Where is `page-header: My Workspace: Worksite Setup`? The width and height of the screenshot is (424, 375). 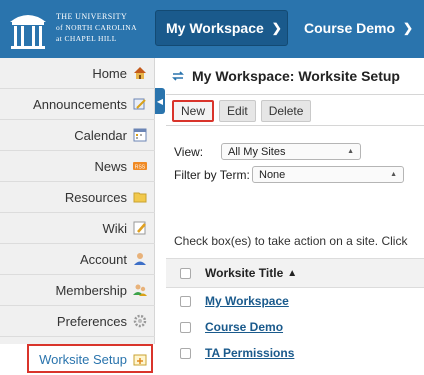
page-header: My Workspace: Worksite Setup is located at coordinates (286, 76).